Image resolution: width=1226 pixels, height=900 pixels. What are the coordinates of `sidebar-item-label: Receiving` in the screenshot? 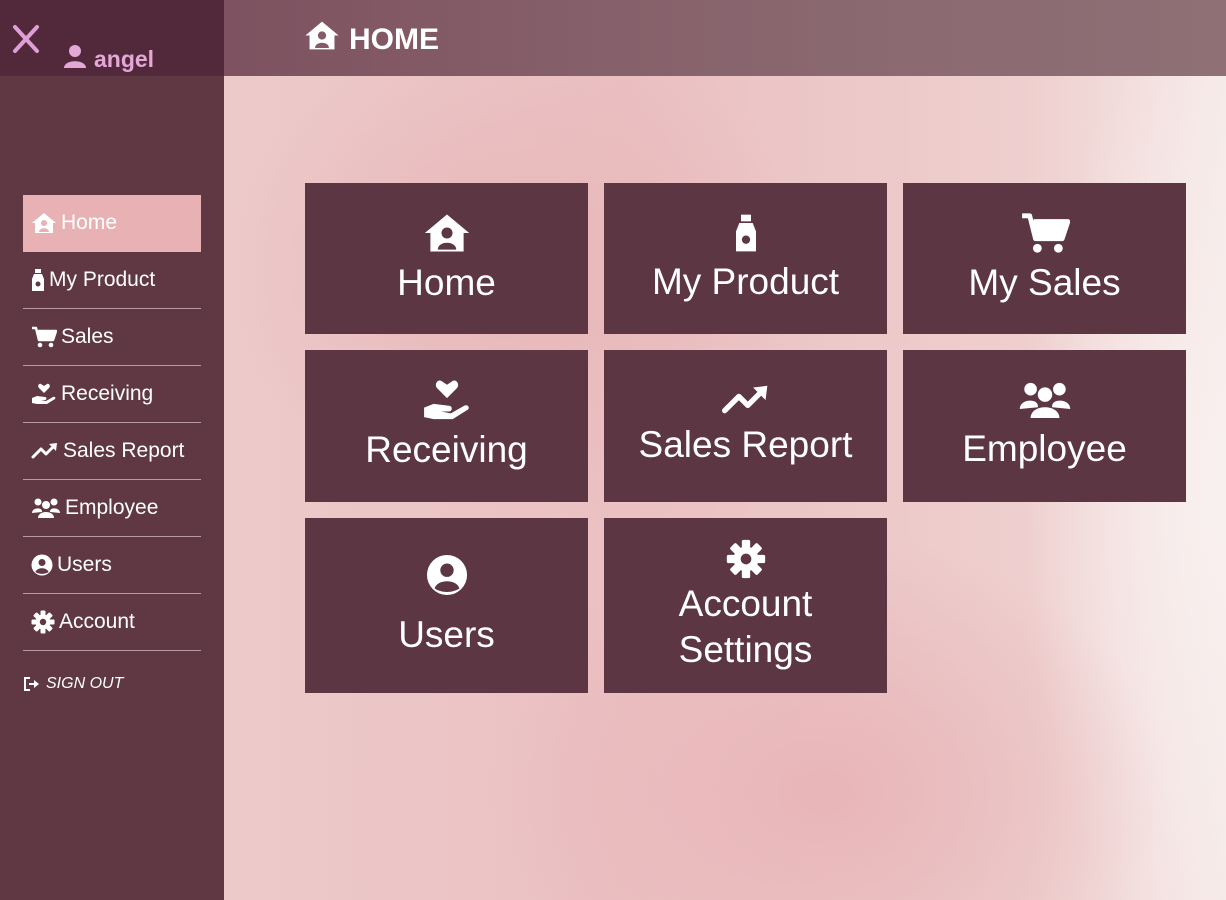 It's located at (107, 393).